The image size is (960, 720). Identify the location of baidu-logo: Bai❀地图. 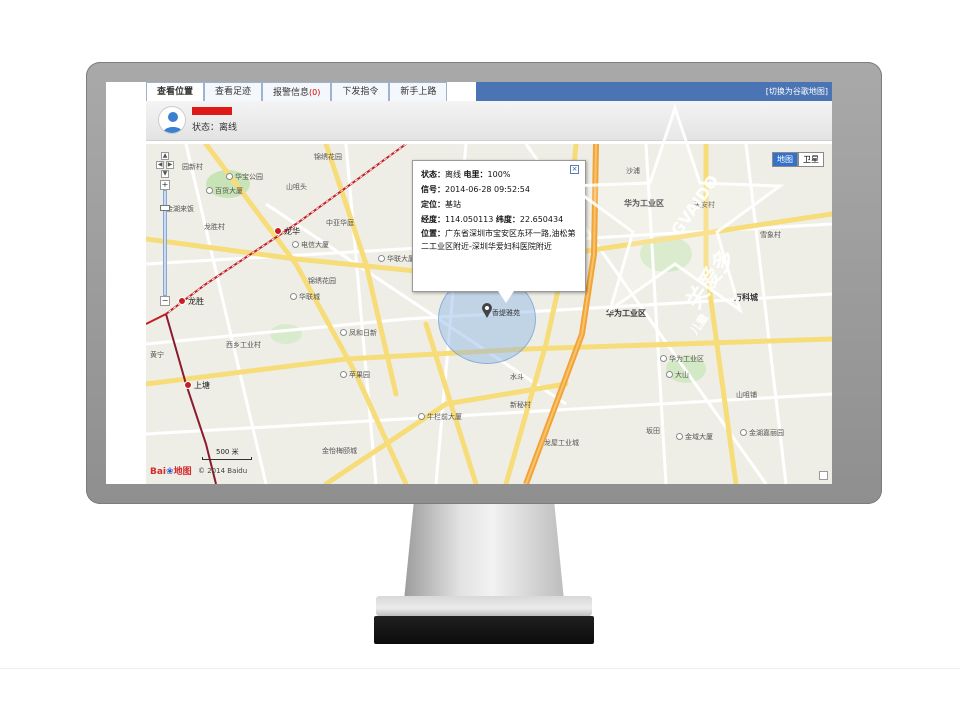
(171, 470).